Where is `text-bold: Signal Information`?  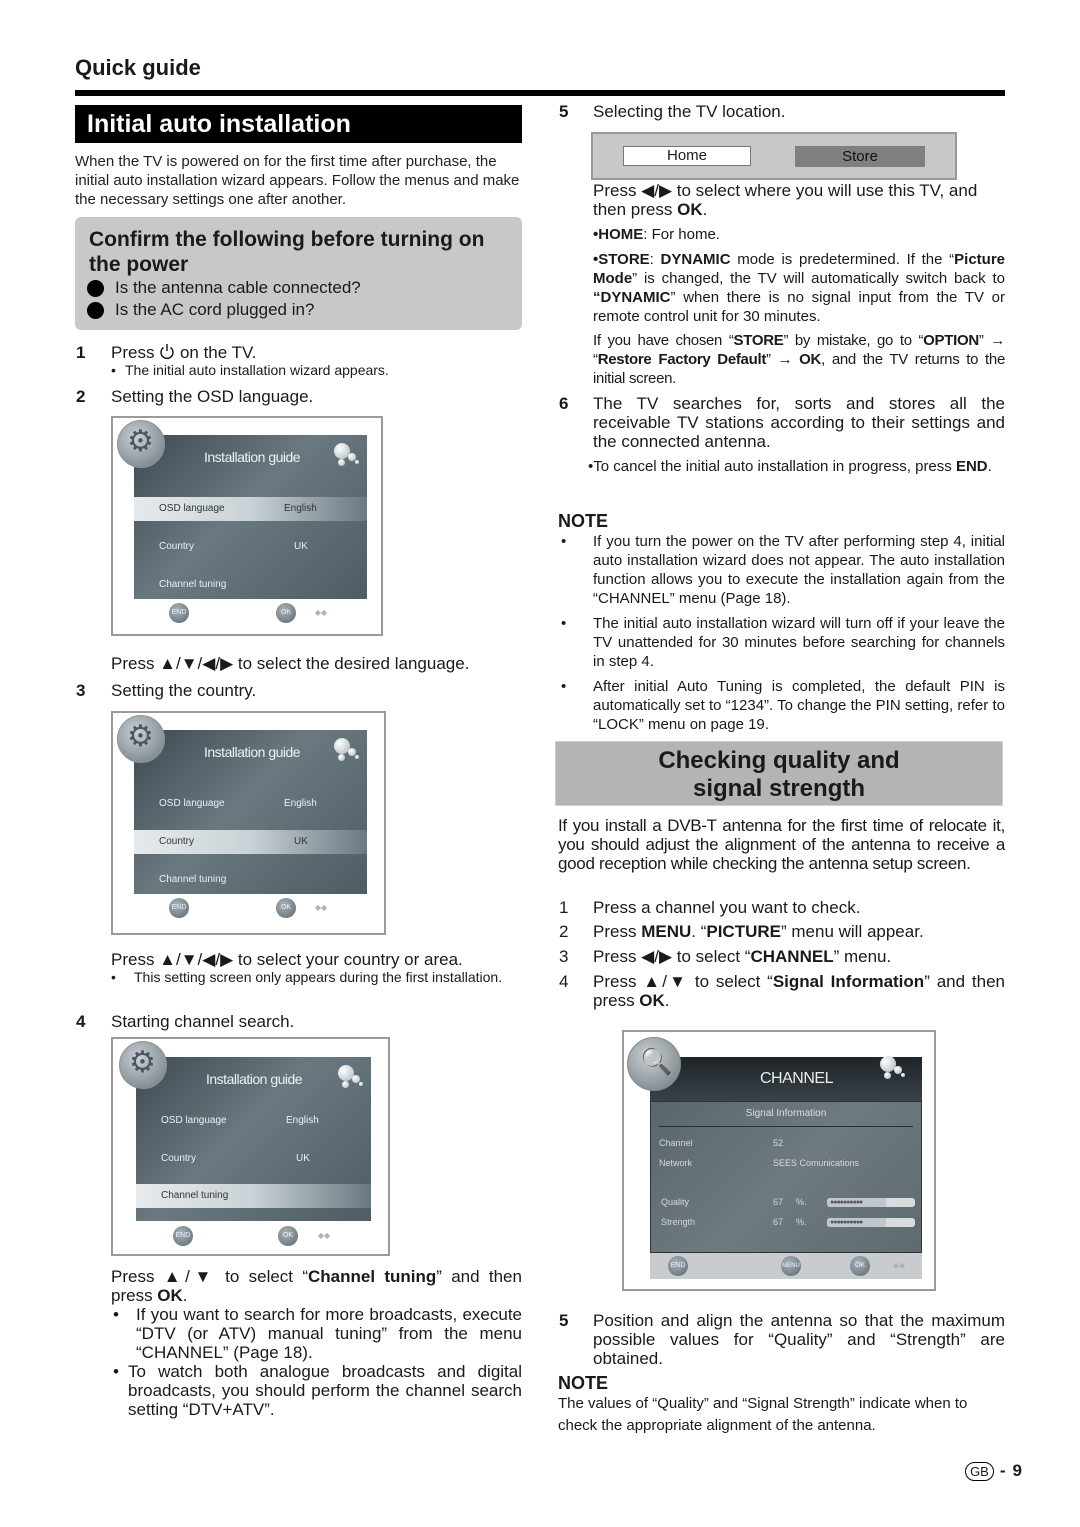
text-bold: Signal Information is located at coordinates (848, 981).